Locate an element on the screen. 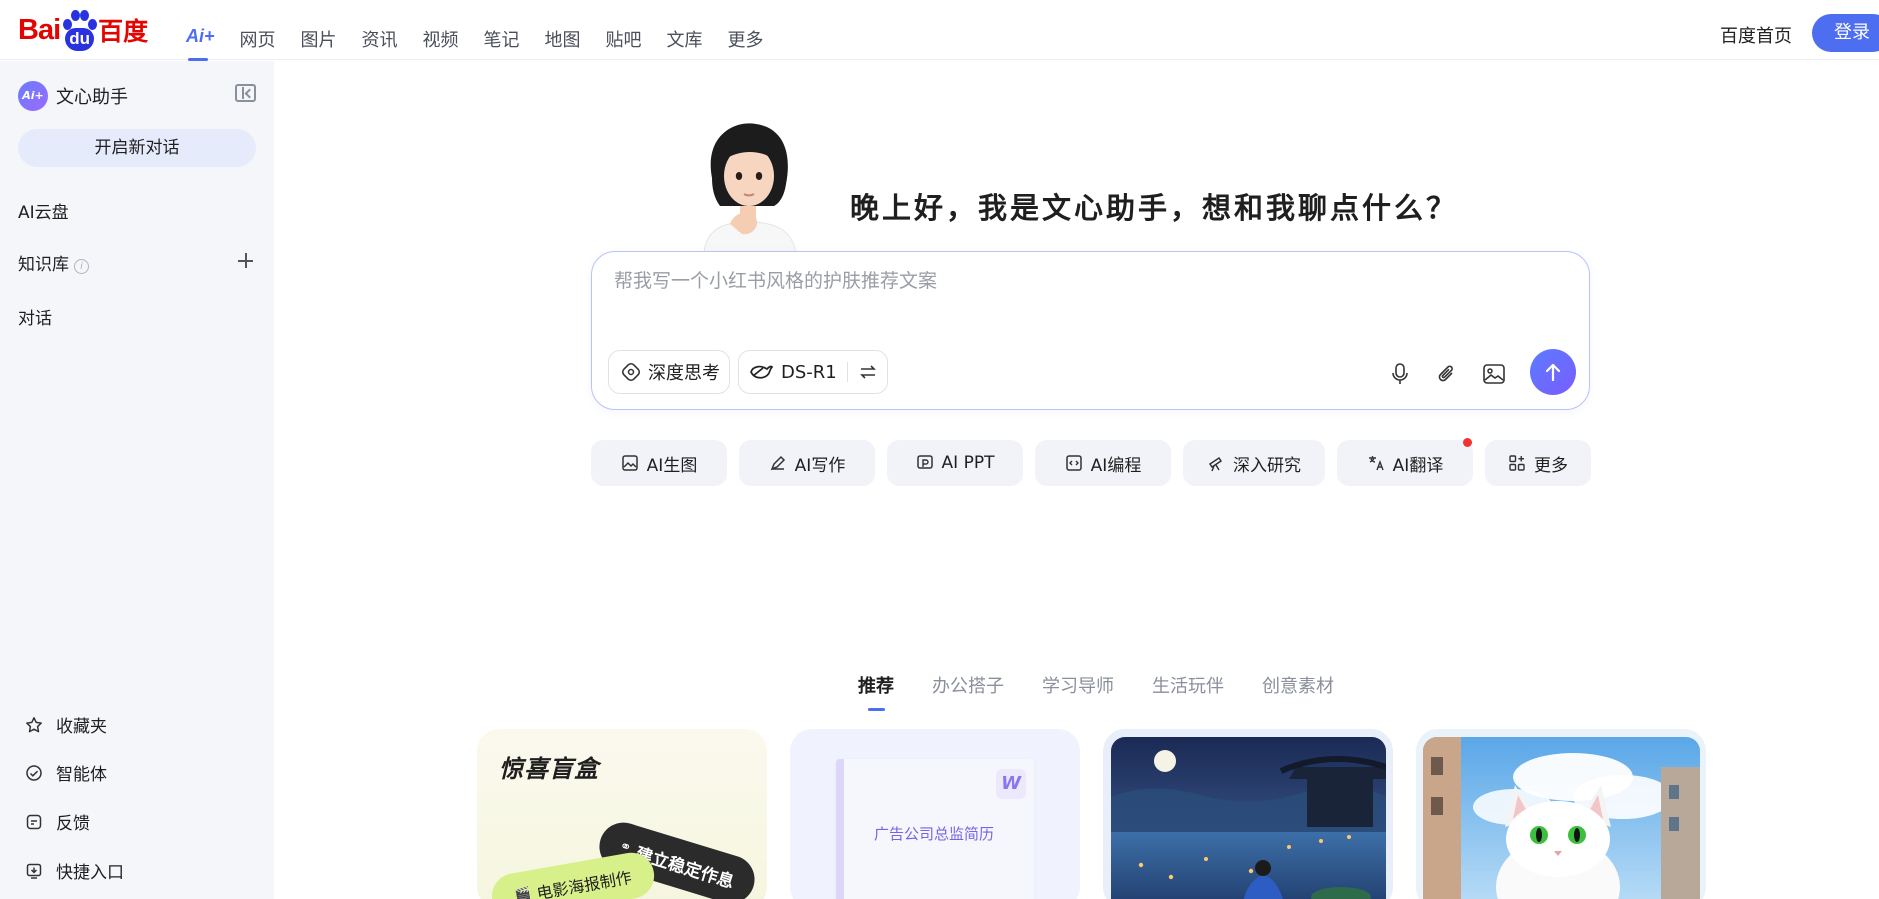  nav-video: 视频 is located at coordinates (441, 42).